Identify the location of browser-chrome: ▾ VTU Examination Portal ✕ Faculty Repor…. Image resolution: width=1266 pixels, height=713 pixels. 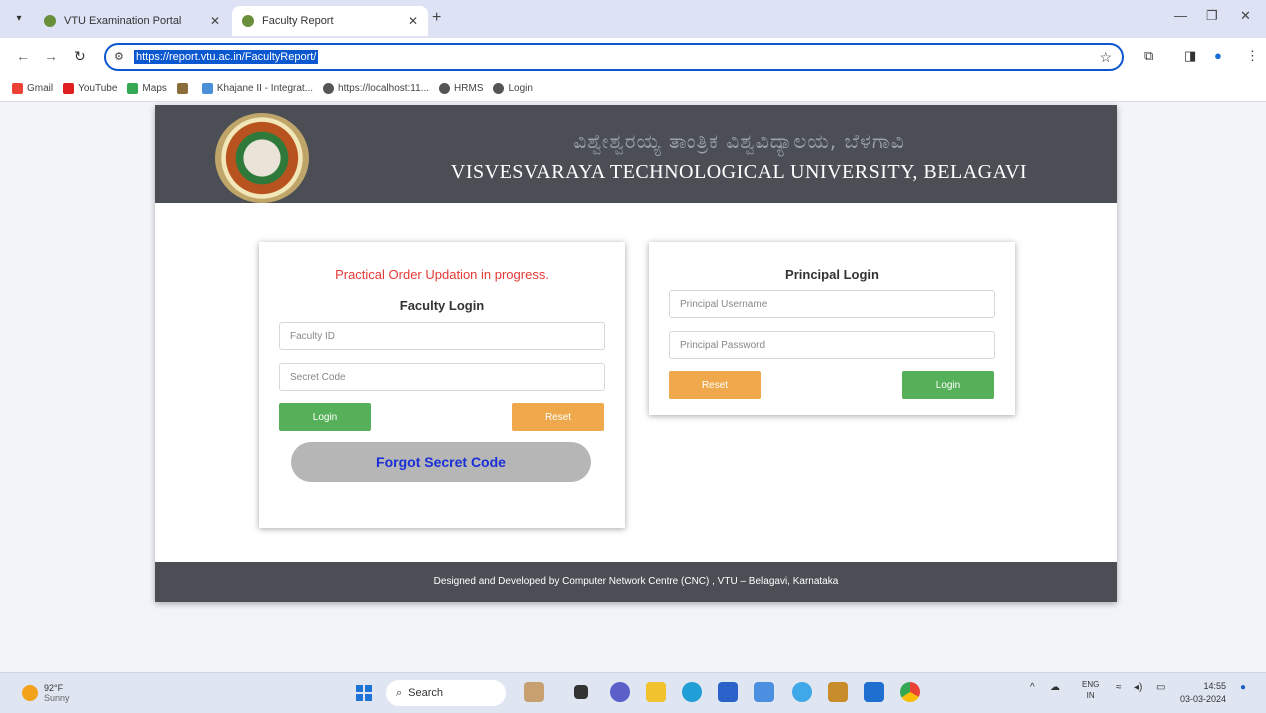
(633, 51).